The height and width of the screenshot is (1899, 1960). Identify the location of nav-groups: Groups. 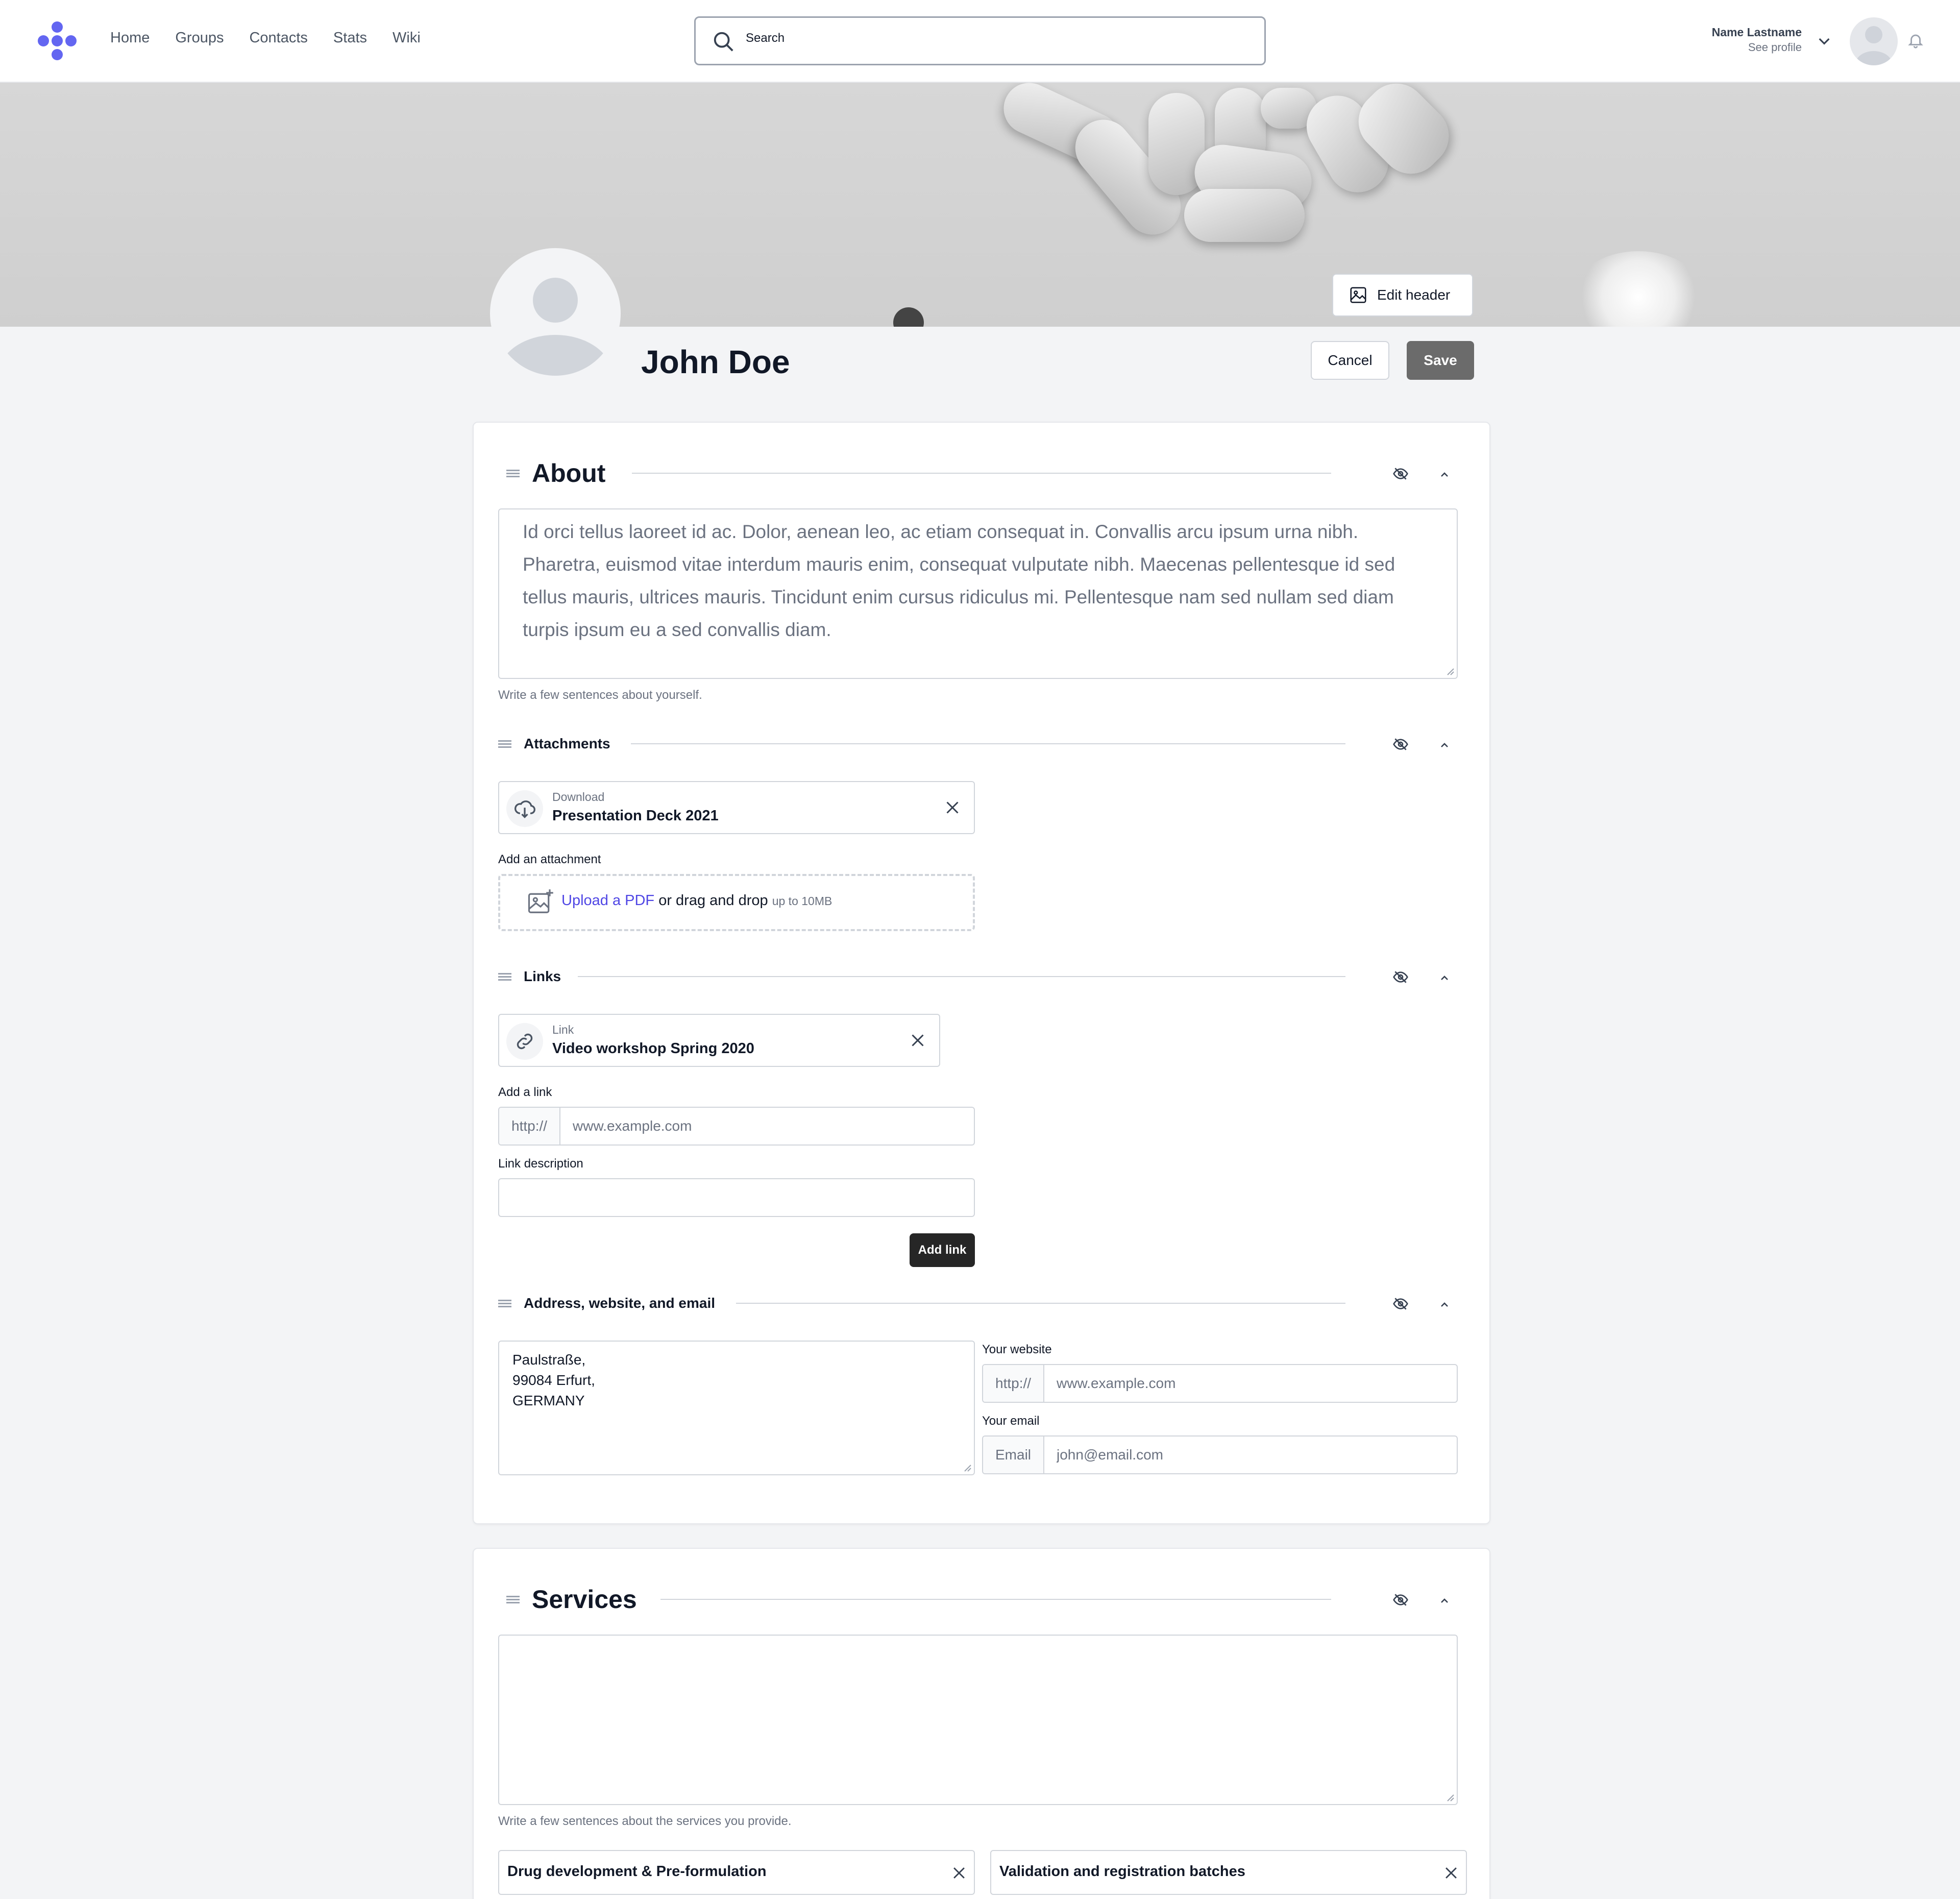
(199, 38).